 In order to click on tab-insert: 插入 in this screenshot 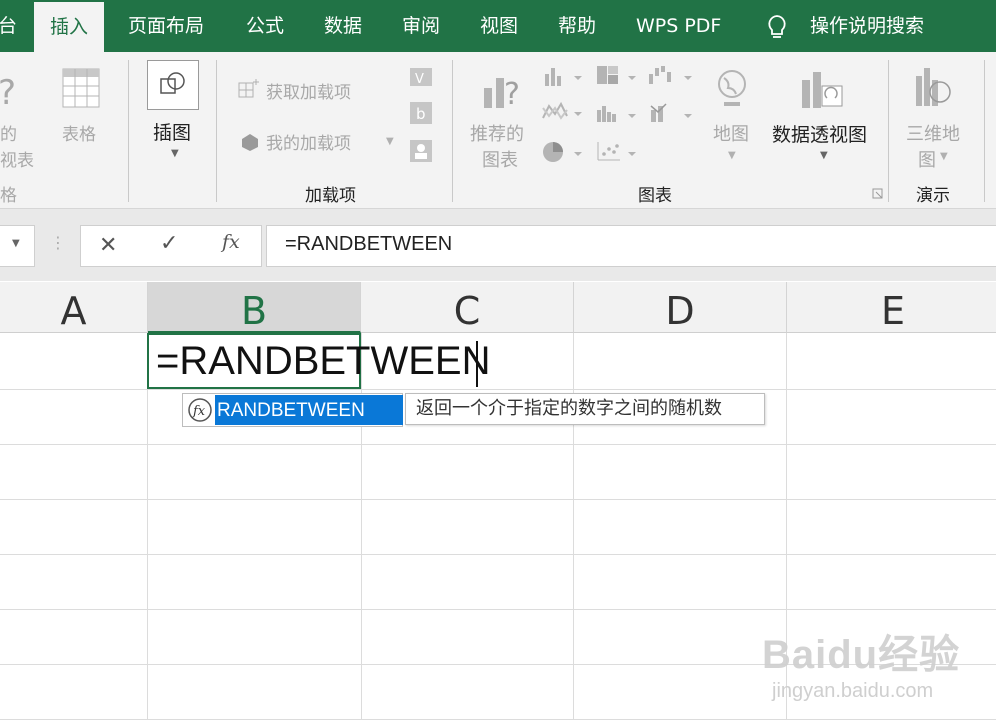, I will do `click(69, 27)`.